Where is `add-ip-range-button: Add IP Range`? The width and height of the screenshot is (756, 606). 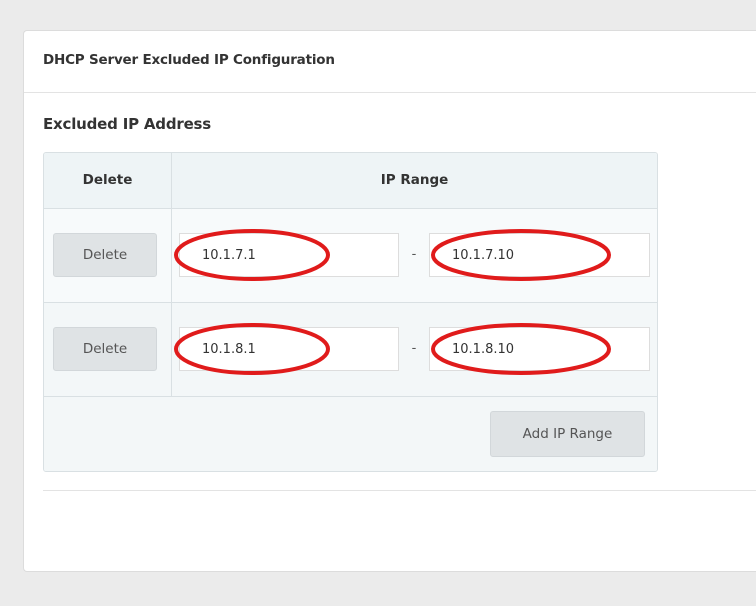
add-ip-range-button: Add IP Range is located at coordinates (567, 434).